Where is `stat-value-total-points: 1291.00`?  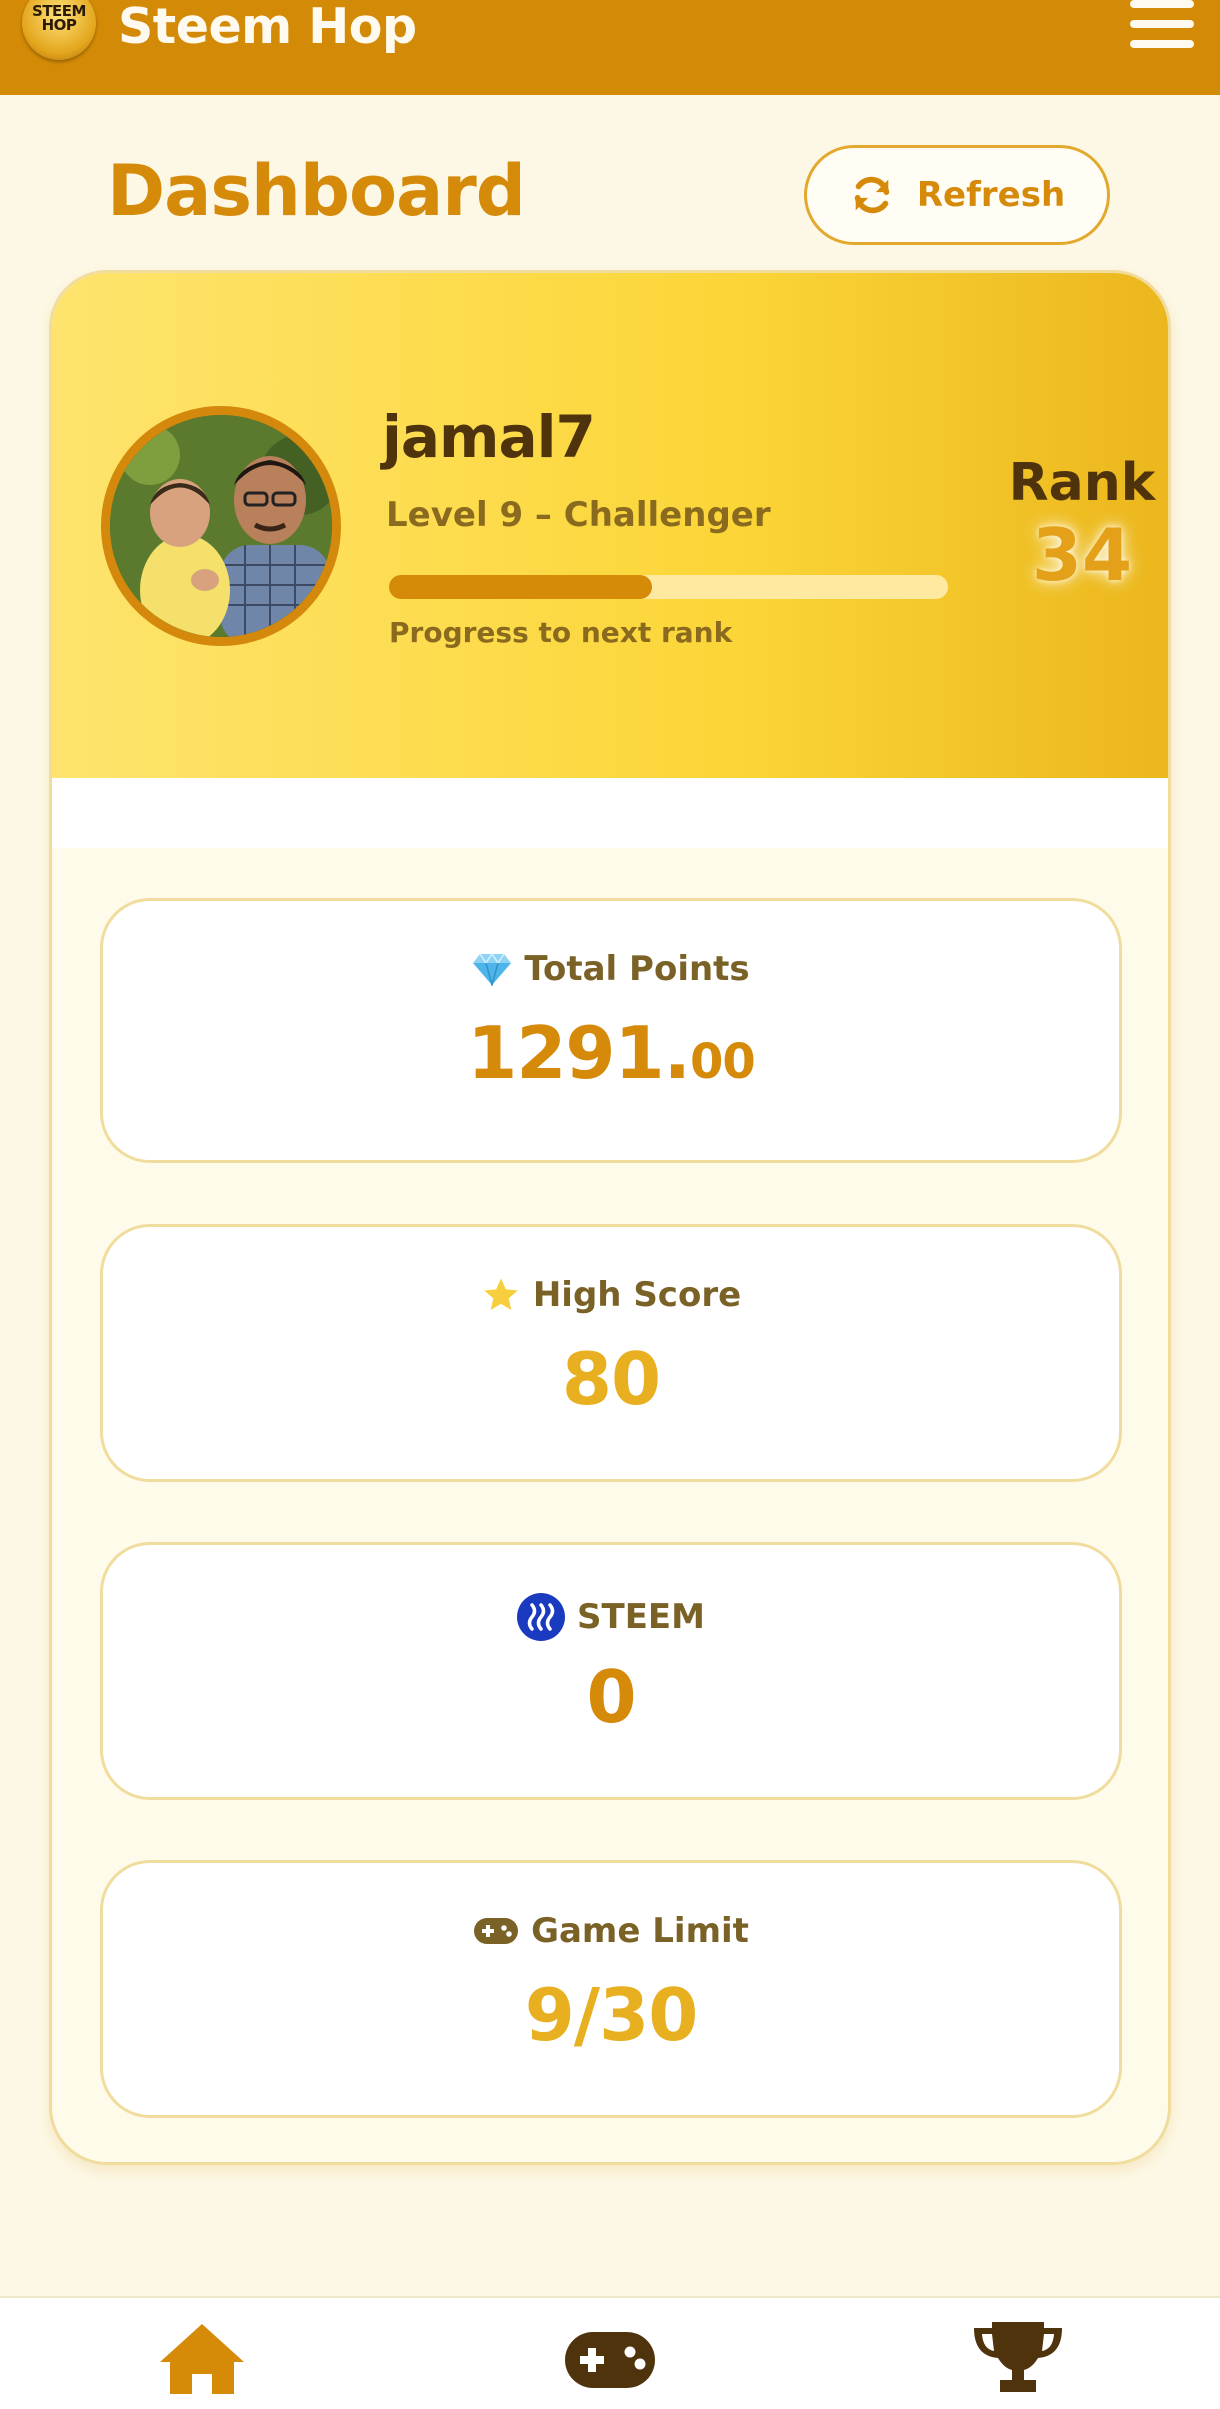
stat-value-total-points: 1291.00 is located at coordinates (611, 1053).